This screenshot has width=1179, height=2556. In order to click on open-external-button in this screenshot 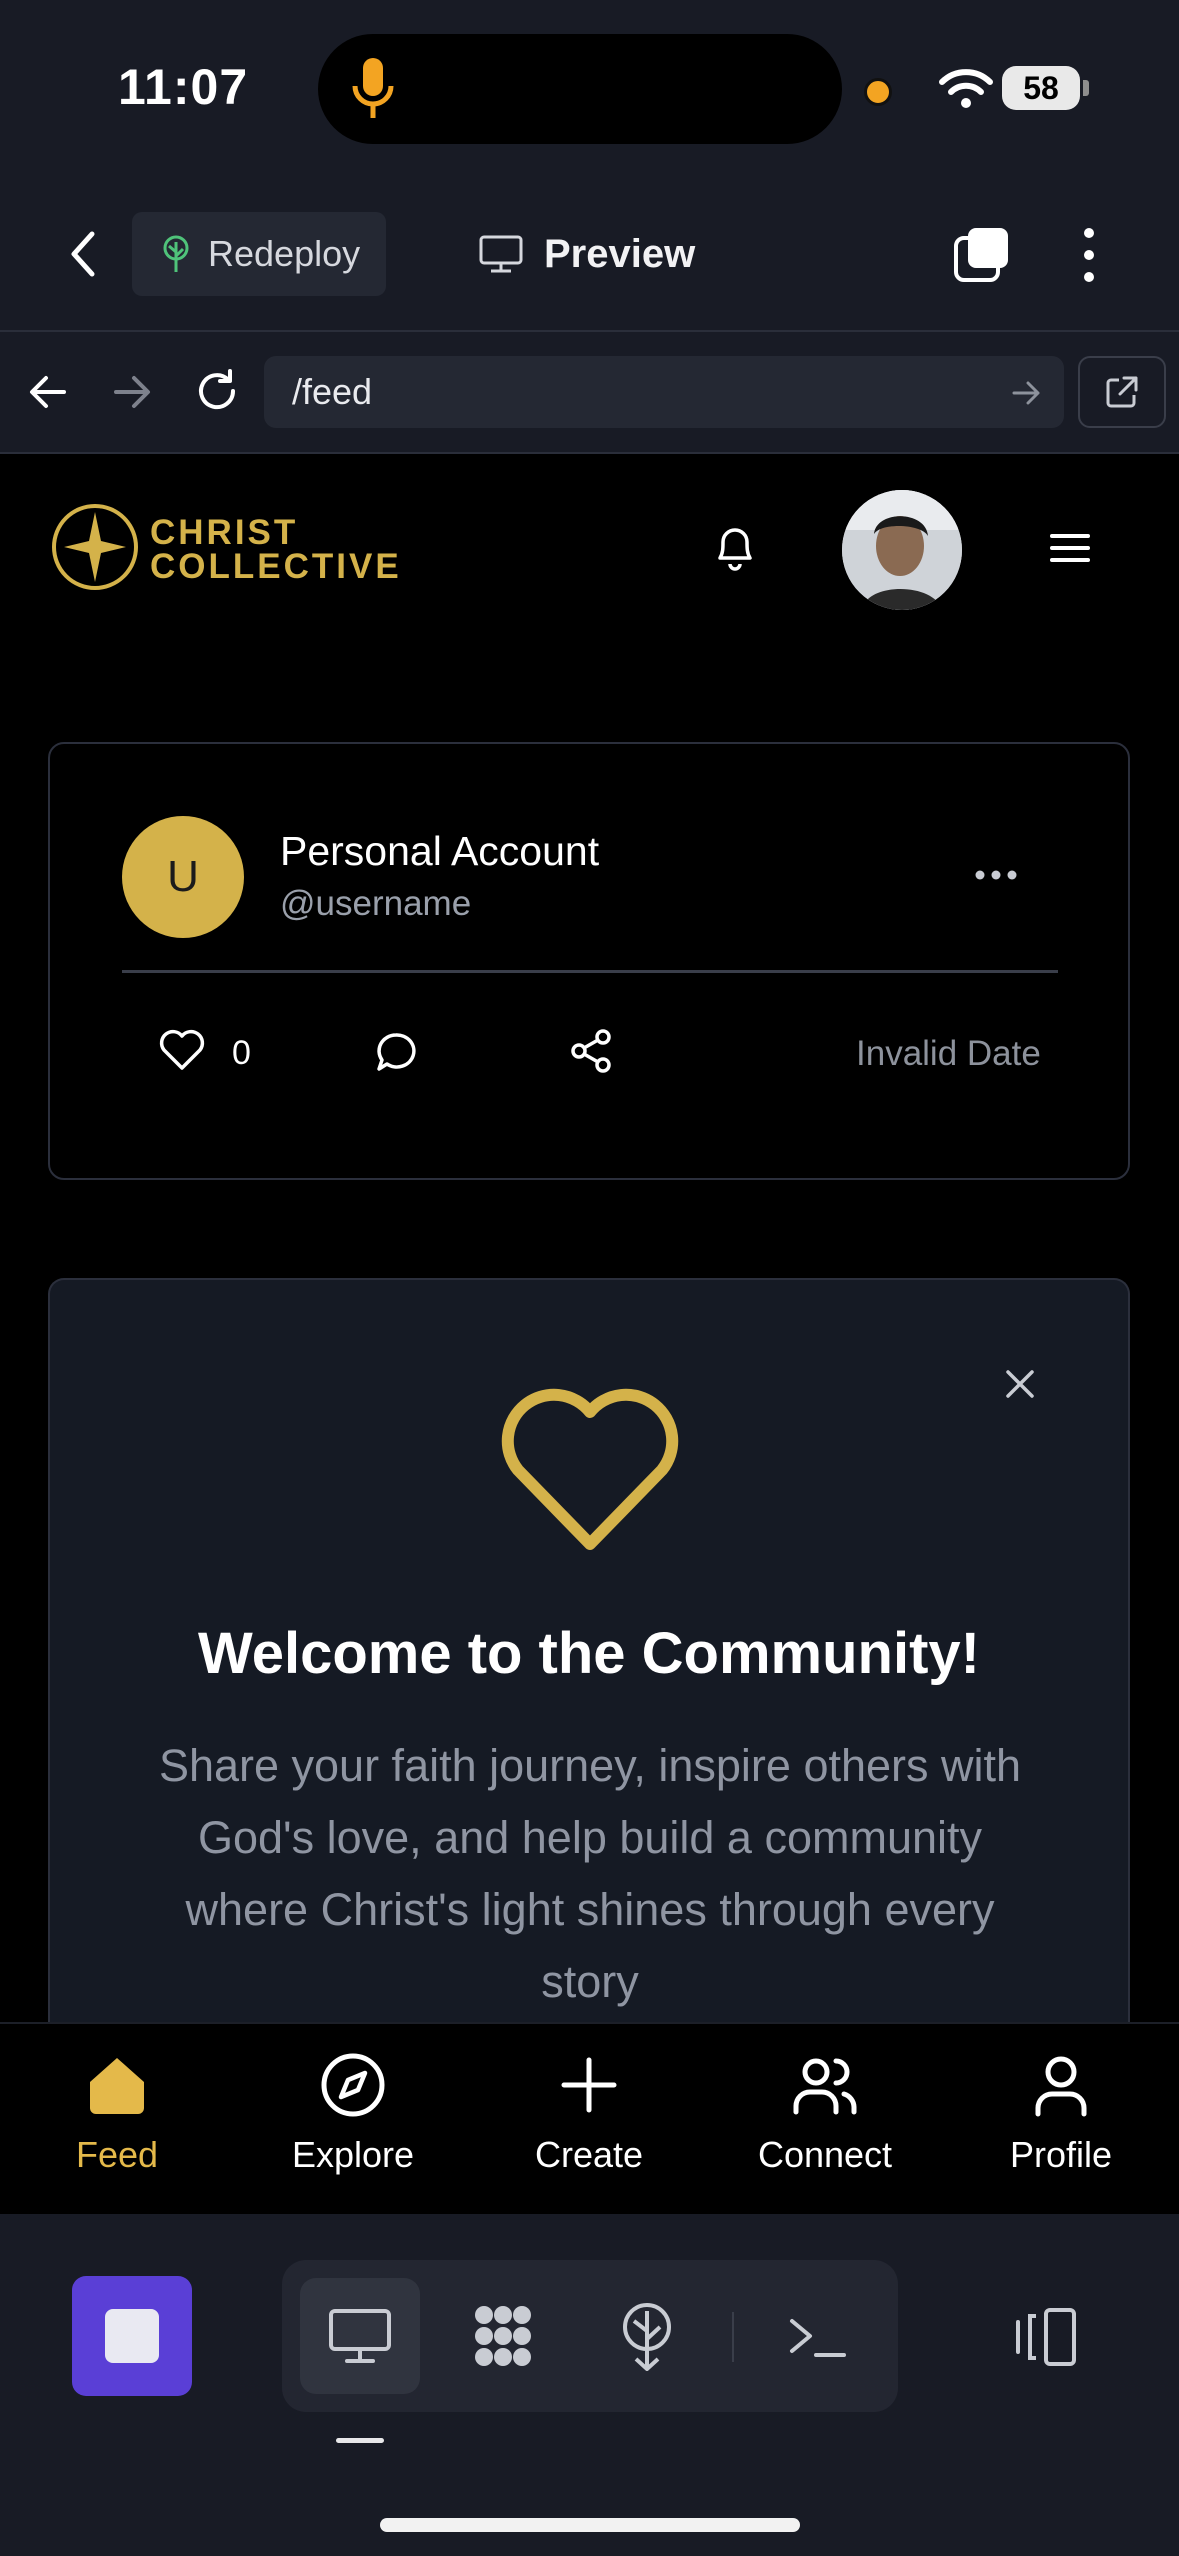, I will do `click(1122, 392)`.